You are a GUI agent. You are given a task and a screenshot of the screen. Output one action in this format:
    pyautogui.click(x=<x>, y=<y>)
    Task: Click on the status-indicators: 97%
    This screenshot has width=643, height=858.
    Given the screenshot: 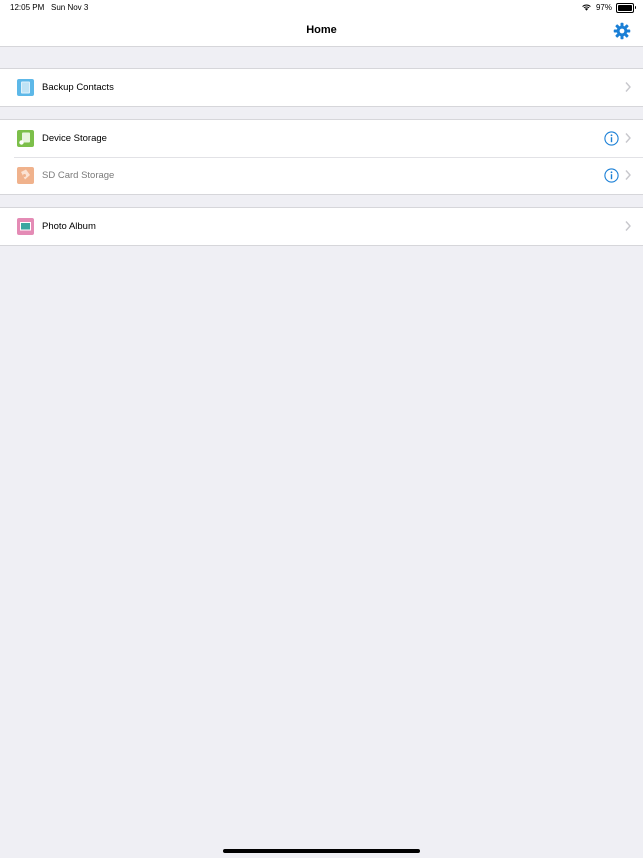 What is the action you would take?
    pyautogui.click(x=608, y=7)
    